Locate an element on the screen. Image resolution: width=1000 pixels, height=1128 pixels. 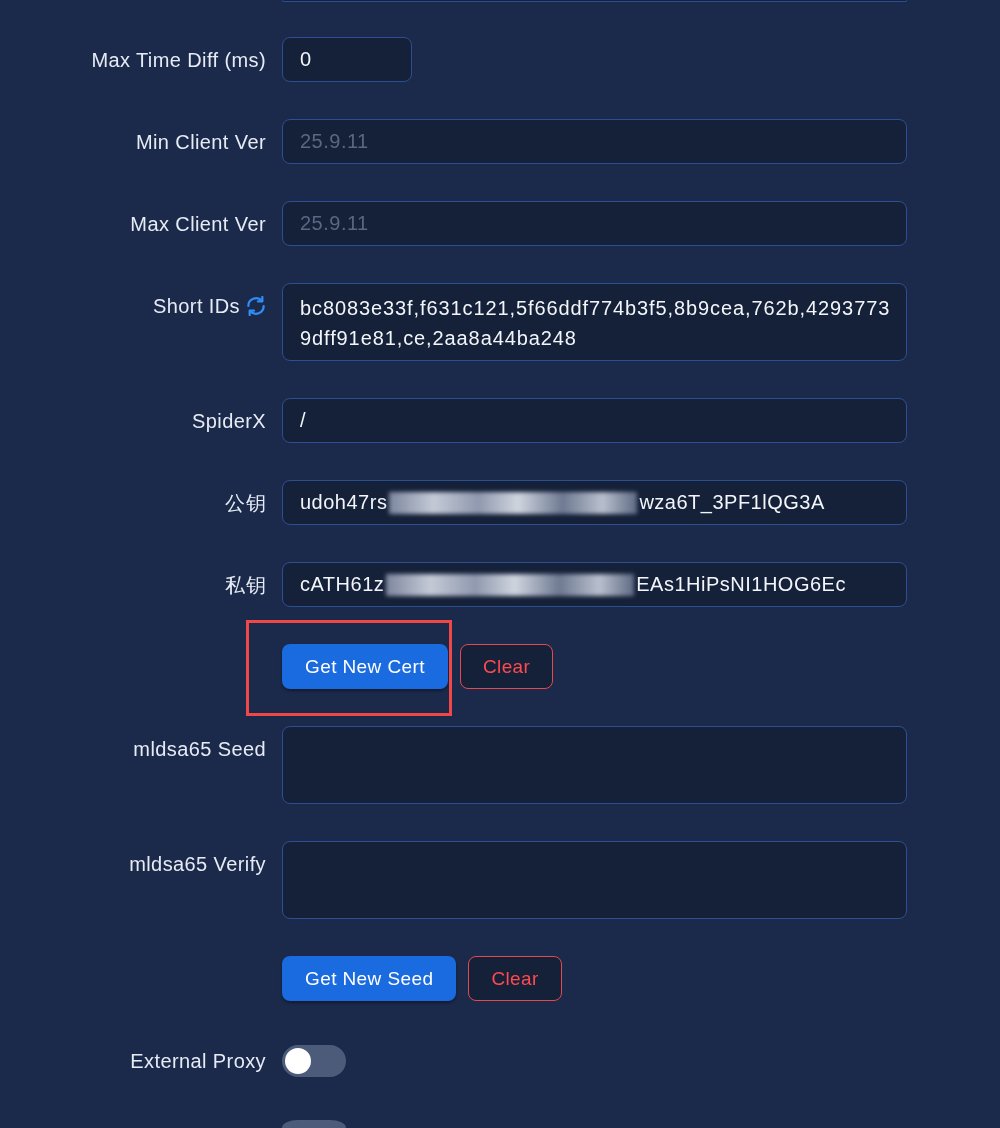
field-label: mldsa65 Seed is located at coordinates (199, 749).